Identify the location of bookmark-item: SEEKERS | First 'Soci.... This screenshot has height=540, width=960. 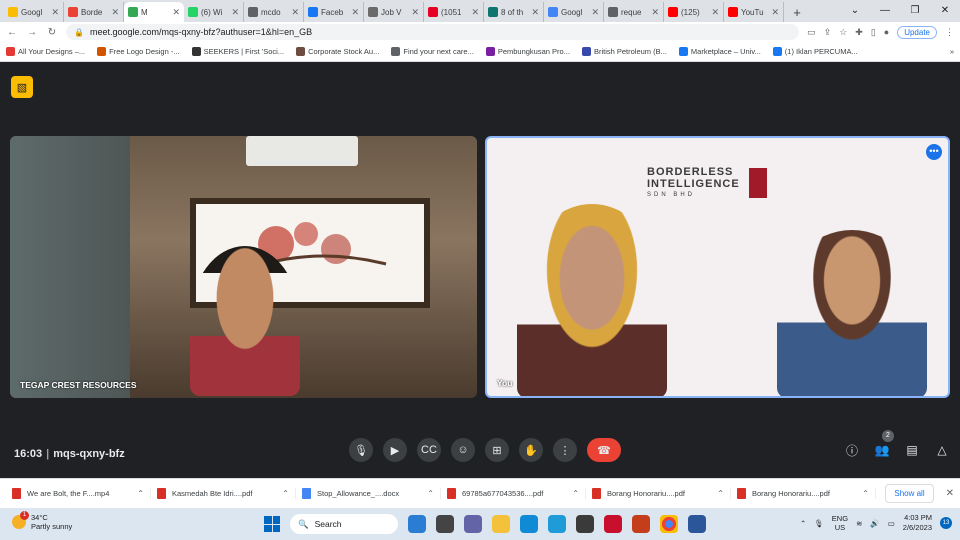
(237, 51).